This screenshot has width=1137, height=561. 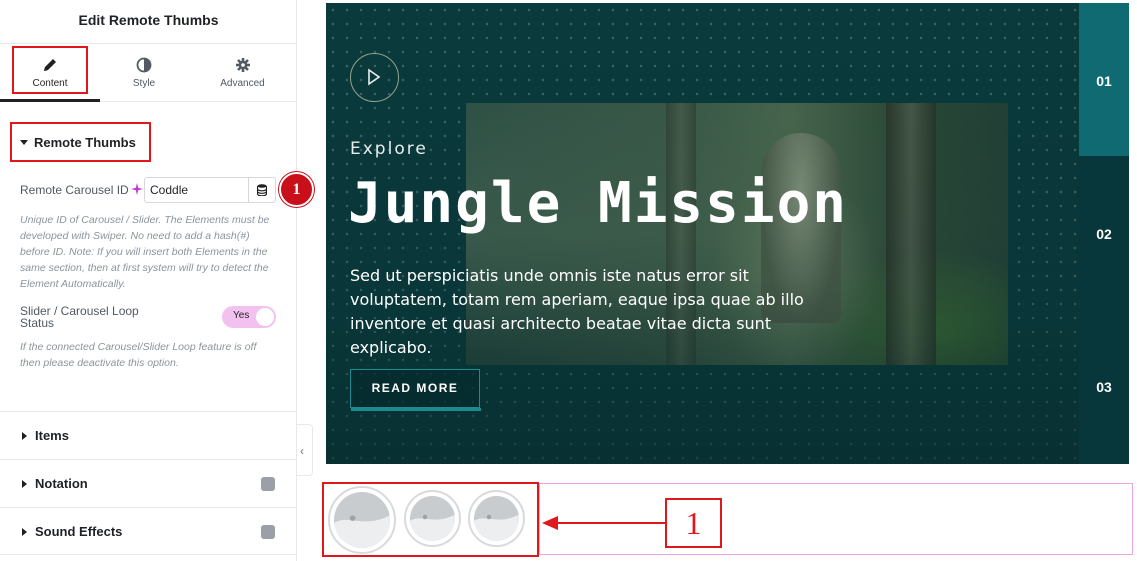 I want to click on play-button, so click(x=374, y=77).